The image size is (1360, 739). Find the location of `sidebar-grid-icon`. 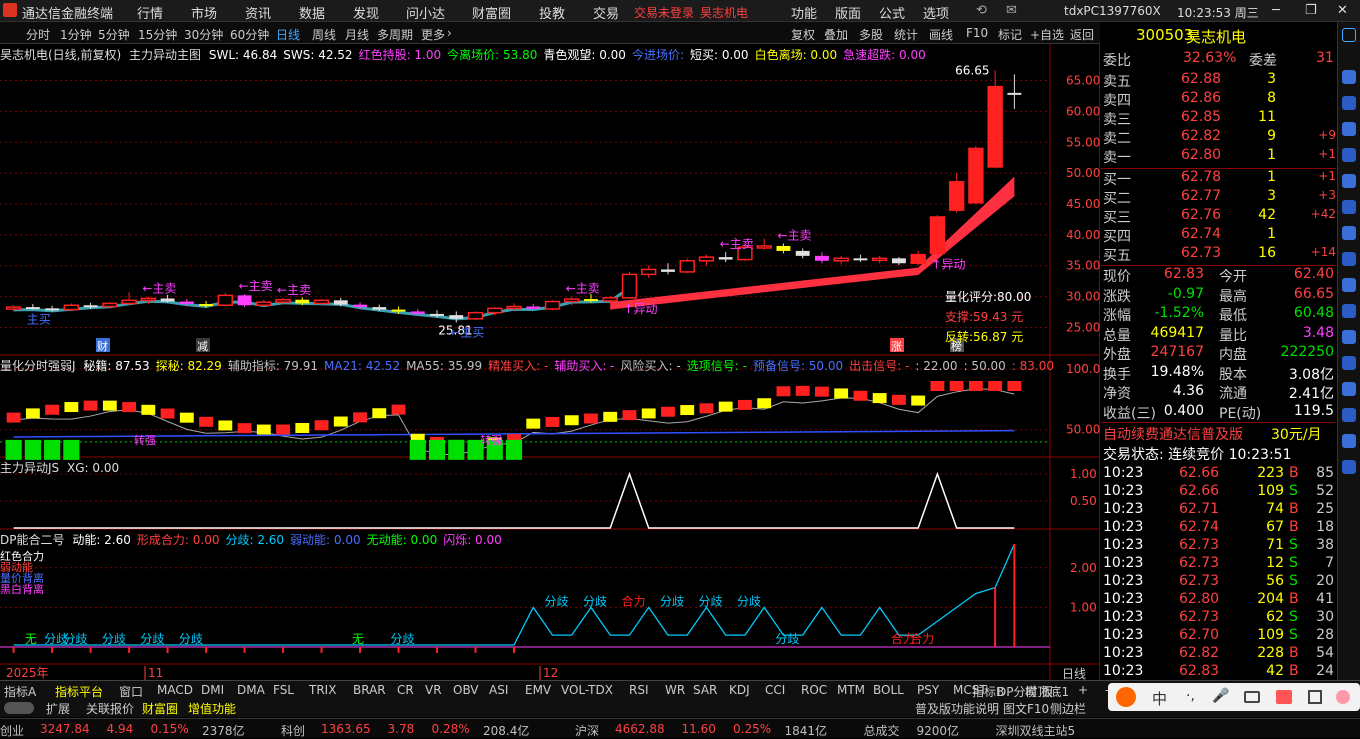

sidebar-grid-icon is located at coordinates (1349, 77).